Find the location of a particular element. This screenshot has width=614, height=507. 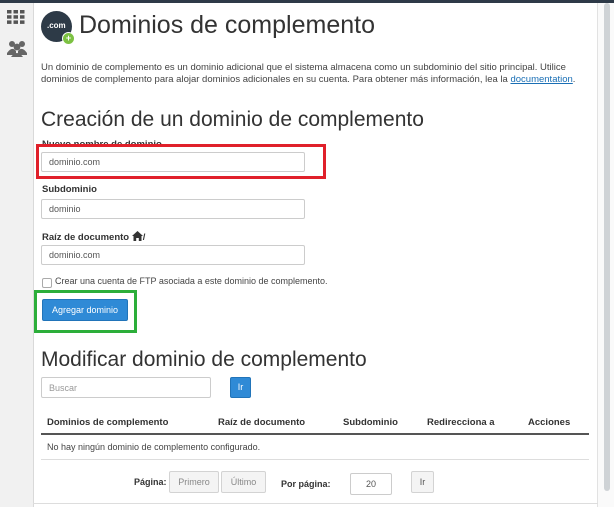

subdomain-label: Subdominio is located at coordinates (69, 189).